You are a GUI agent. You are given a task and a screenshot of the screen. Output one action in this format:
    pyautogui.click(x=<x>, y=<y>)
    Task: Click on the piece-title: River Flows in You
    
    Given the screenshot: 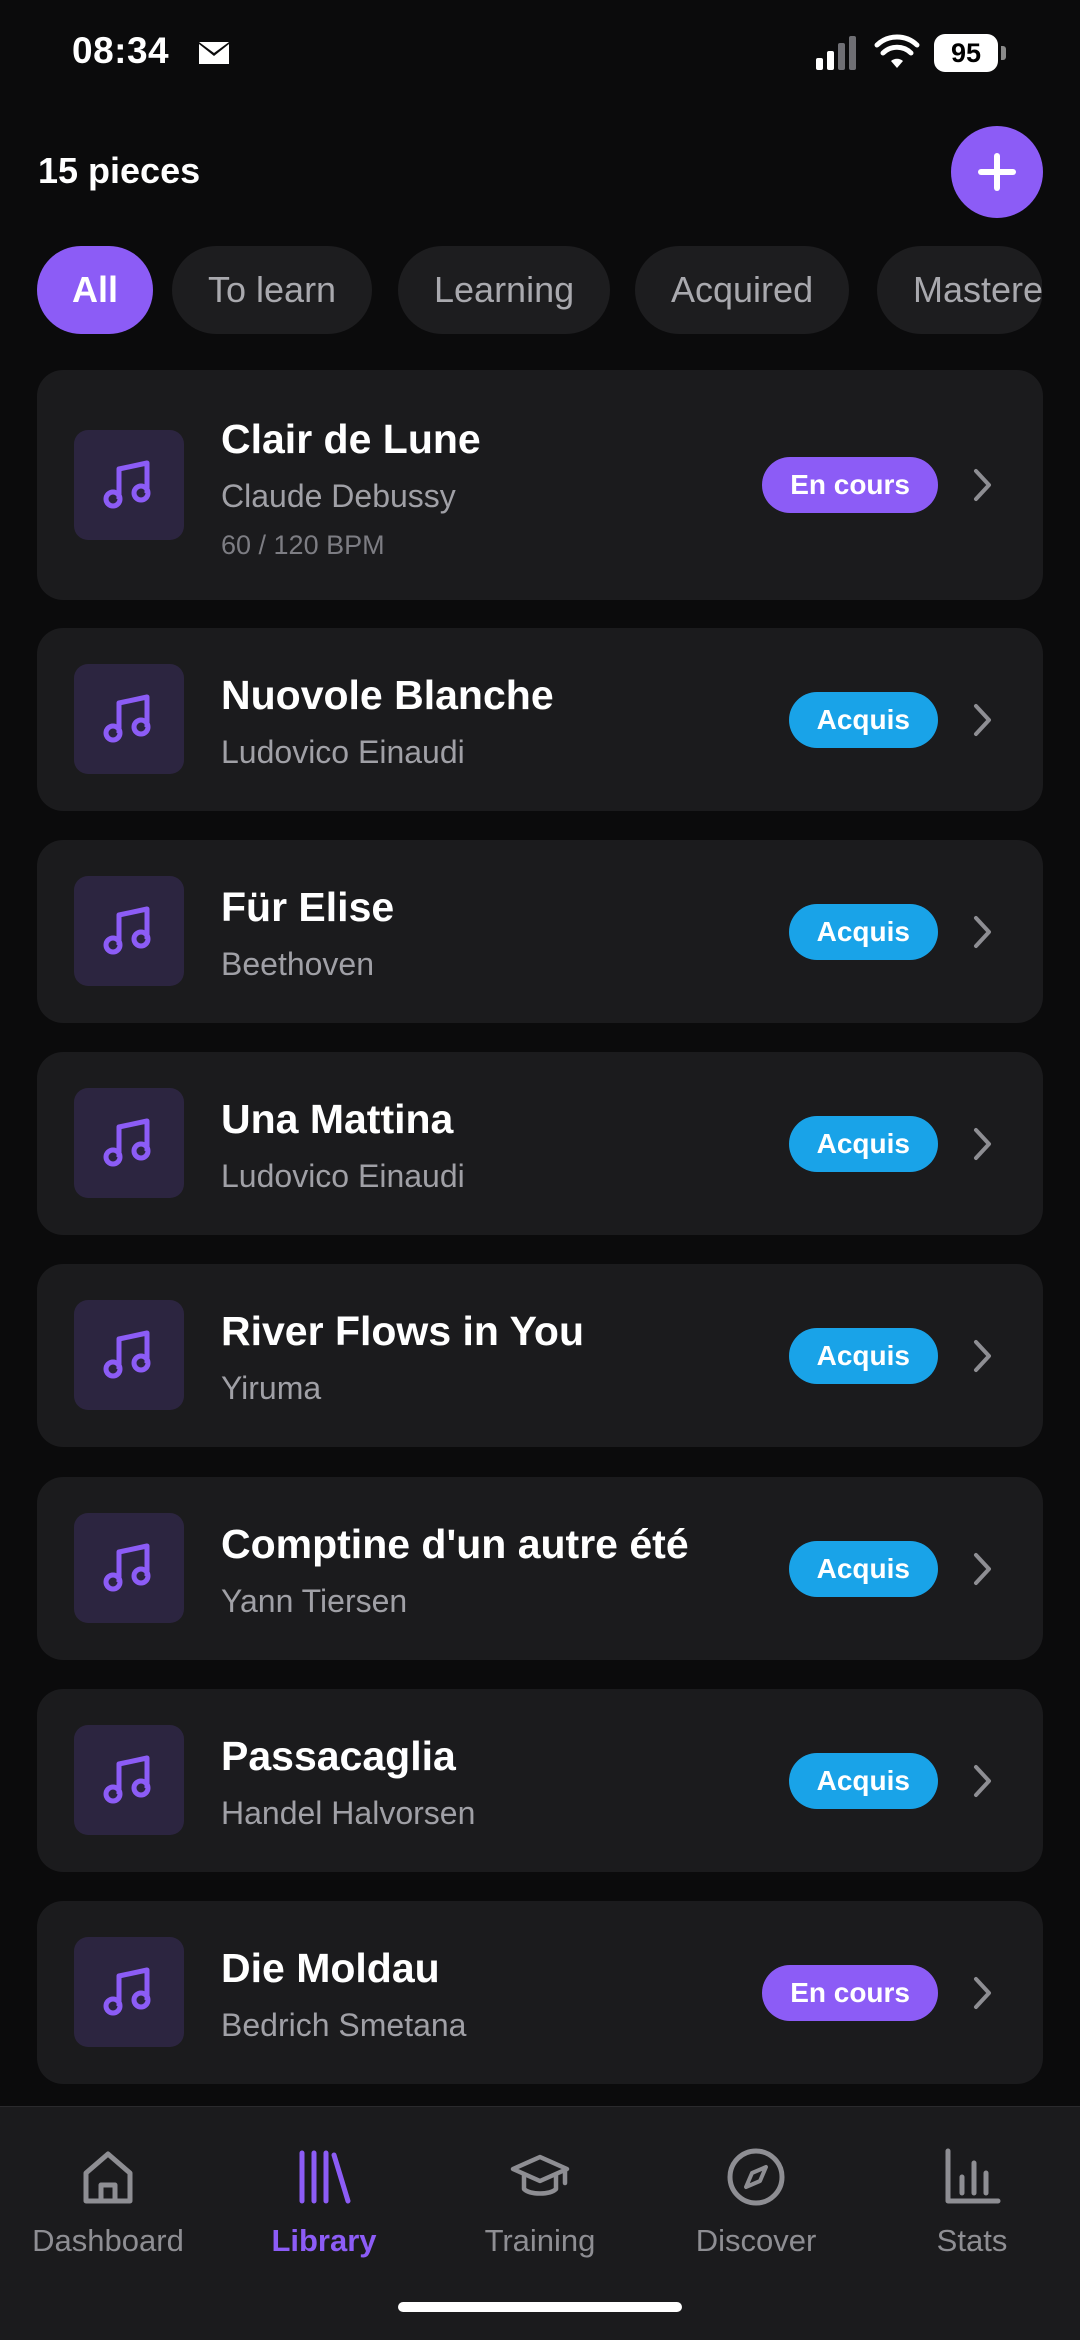 What is the action you would take?
    pyautogui.click(x=402, y=1331)
    